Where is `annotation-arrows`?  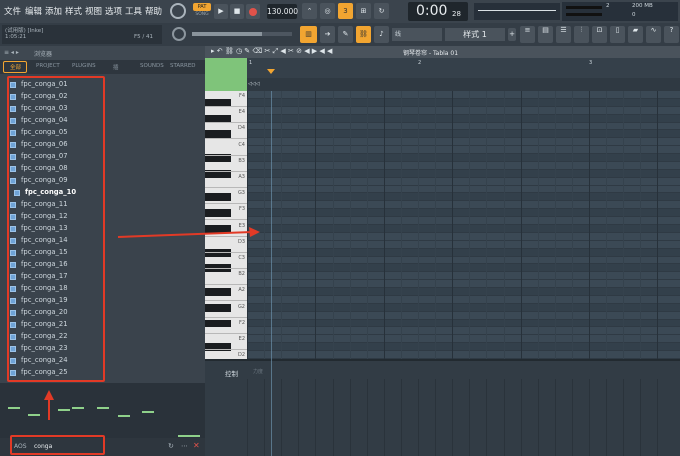 annotation-arrows is located at coordinates (152, 323).